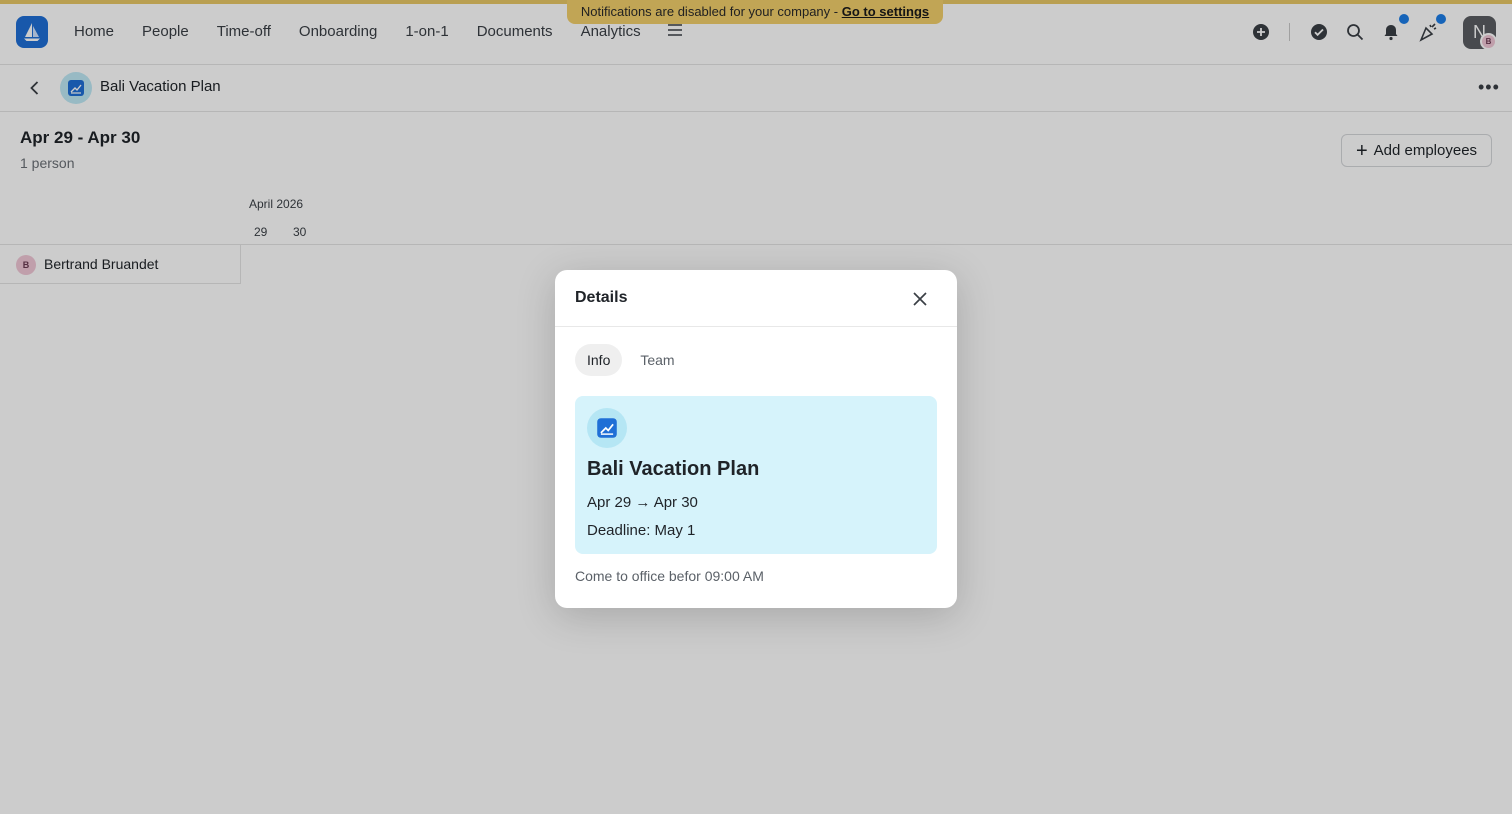 The width and height of the screenshot is (1512, 814). What do you see at coordinates (756, 298) in the screenshot?
I see `modal-header: Details` at bounding box center [756, 298].